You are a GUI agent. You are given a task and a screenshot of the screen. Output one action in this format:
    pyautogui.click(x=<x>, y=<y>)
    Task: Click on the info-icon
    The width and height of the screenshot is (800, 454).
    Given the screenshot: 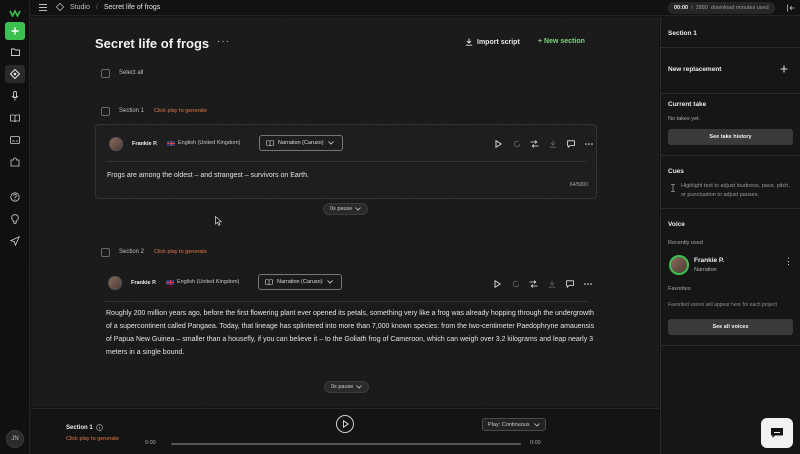 What is the action you would take?
    pyautogui.click(x=99, y=427)
    